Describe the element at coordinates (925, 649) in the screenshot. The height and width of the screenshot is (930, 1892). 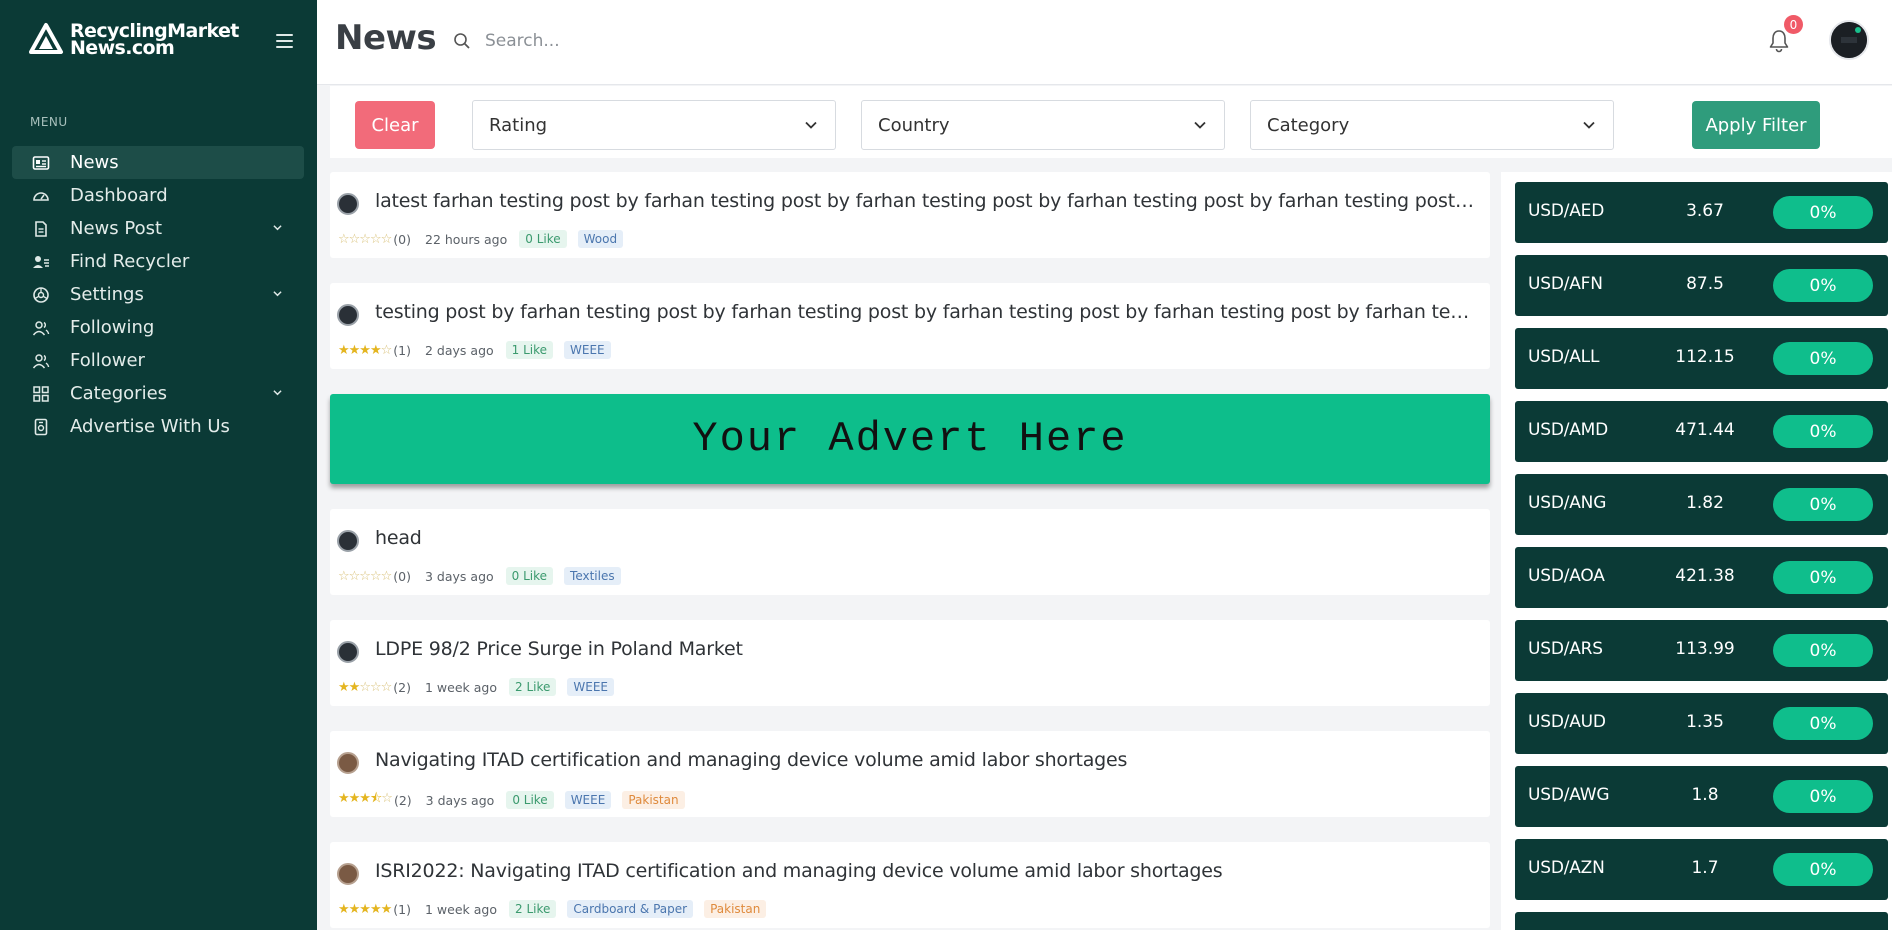
I see `post-title: LDPE 98/2 Price Surge in Poland Market` at that location.